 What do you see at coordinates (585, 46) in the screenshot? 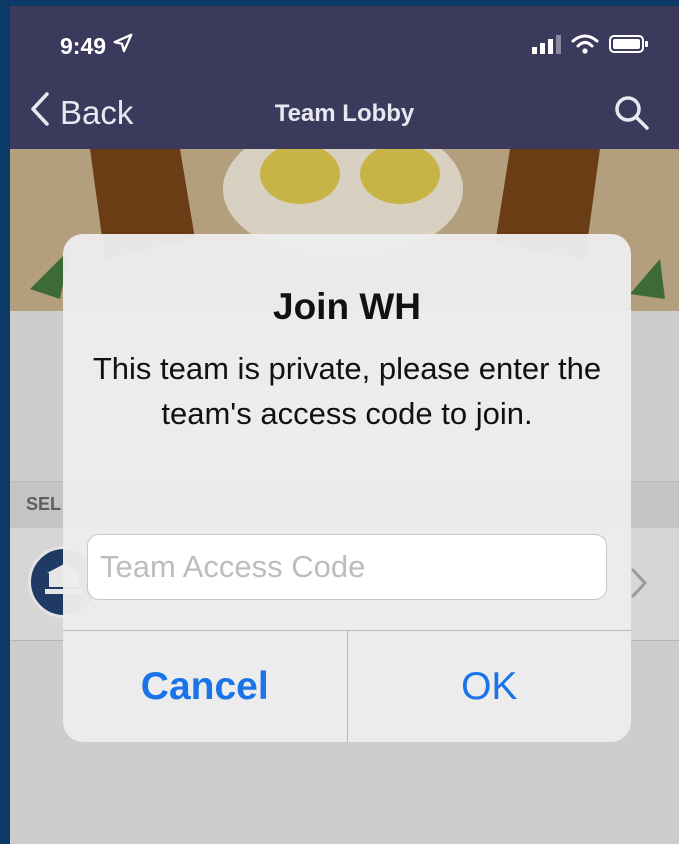
I see `wifi-icon` at bounding box center [585, 46].